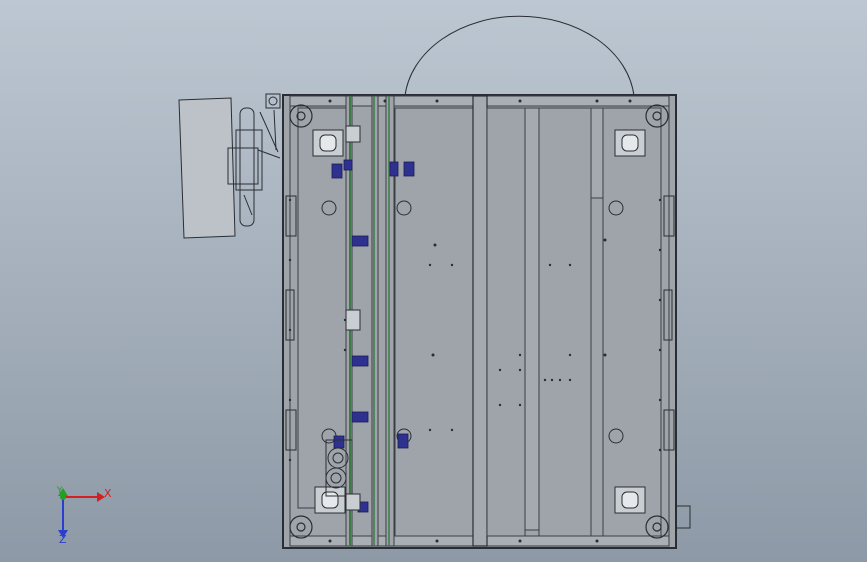  What do you see at coordinates (480, 321) in the screenshot?
I see `center-divider` at bounding box center [480, 321].